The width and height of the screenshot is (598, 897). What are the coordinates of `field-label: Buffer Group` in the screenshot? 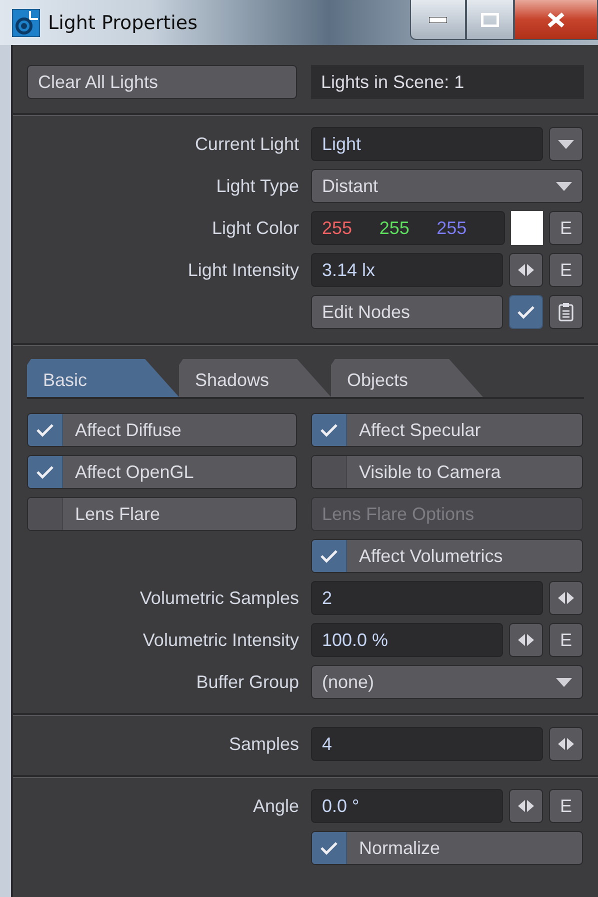 It's located at (247, 682).